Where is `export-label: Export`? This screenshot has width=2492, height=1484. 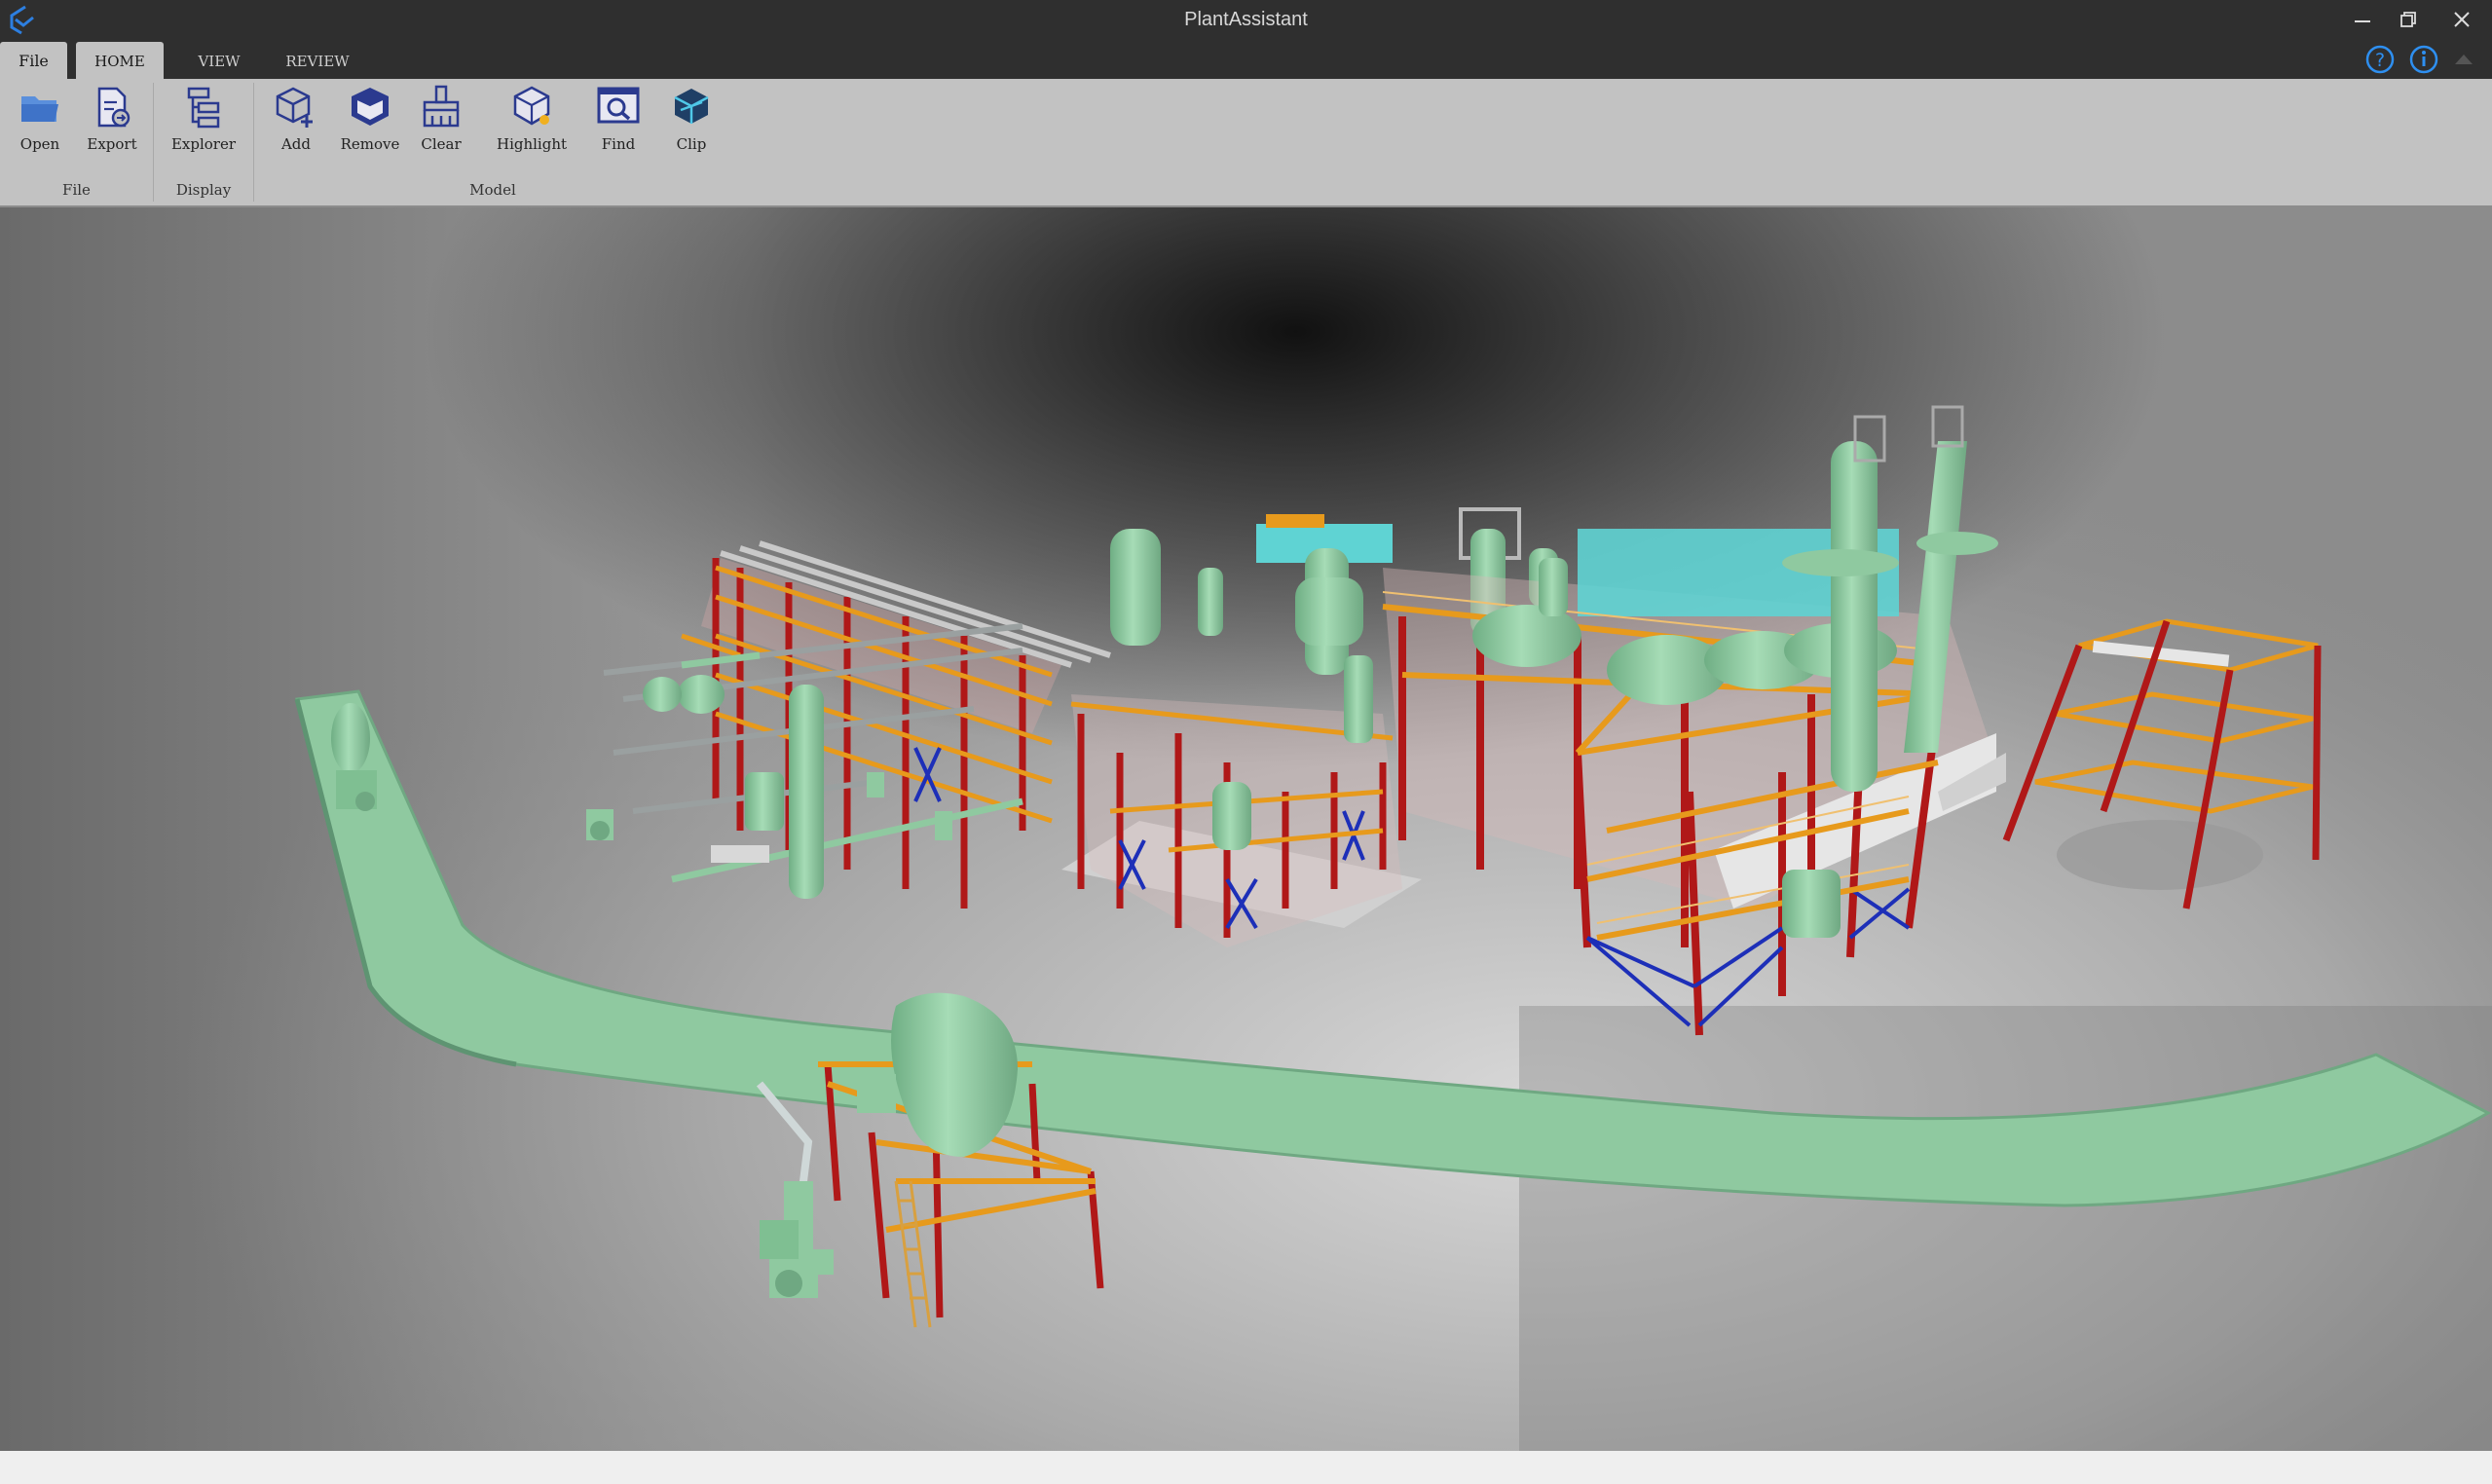 export-label: Export is located at coordinates (112, 144).